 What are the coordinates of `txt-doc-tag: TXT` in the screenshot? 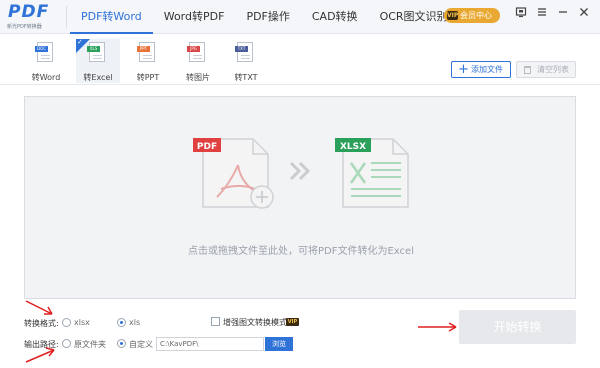 It's located at (241, 49).